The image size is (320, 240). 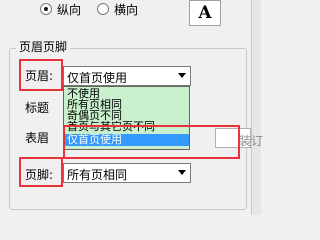 I want to click on portrait-label: 纵向, so click(x=69, y=9).